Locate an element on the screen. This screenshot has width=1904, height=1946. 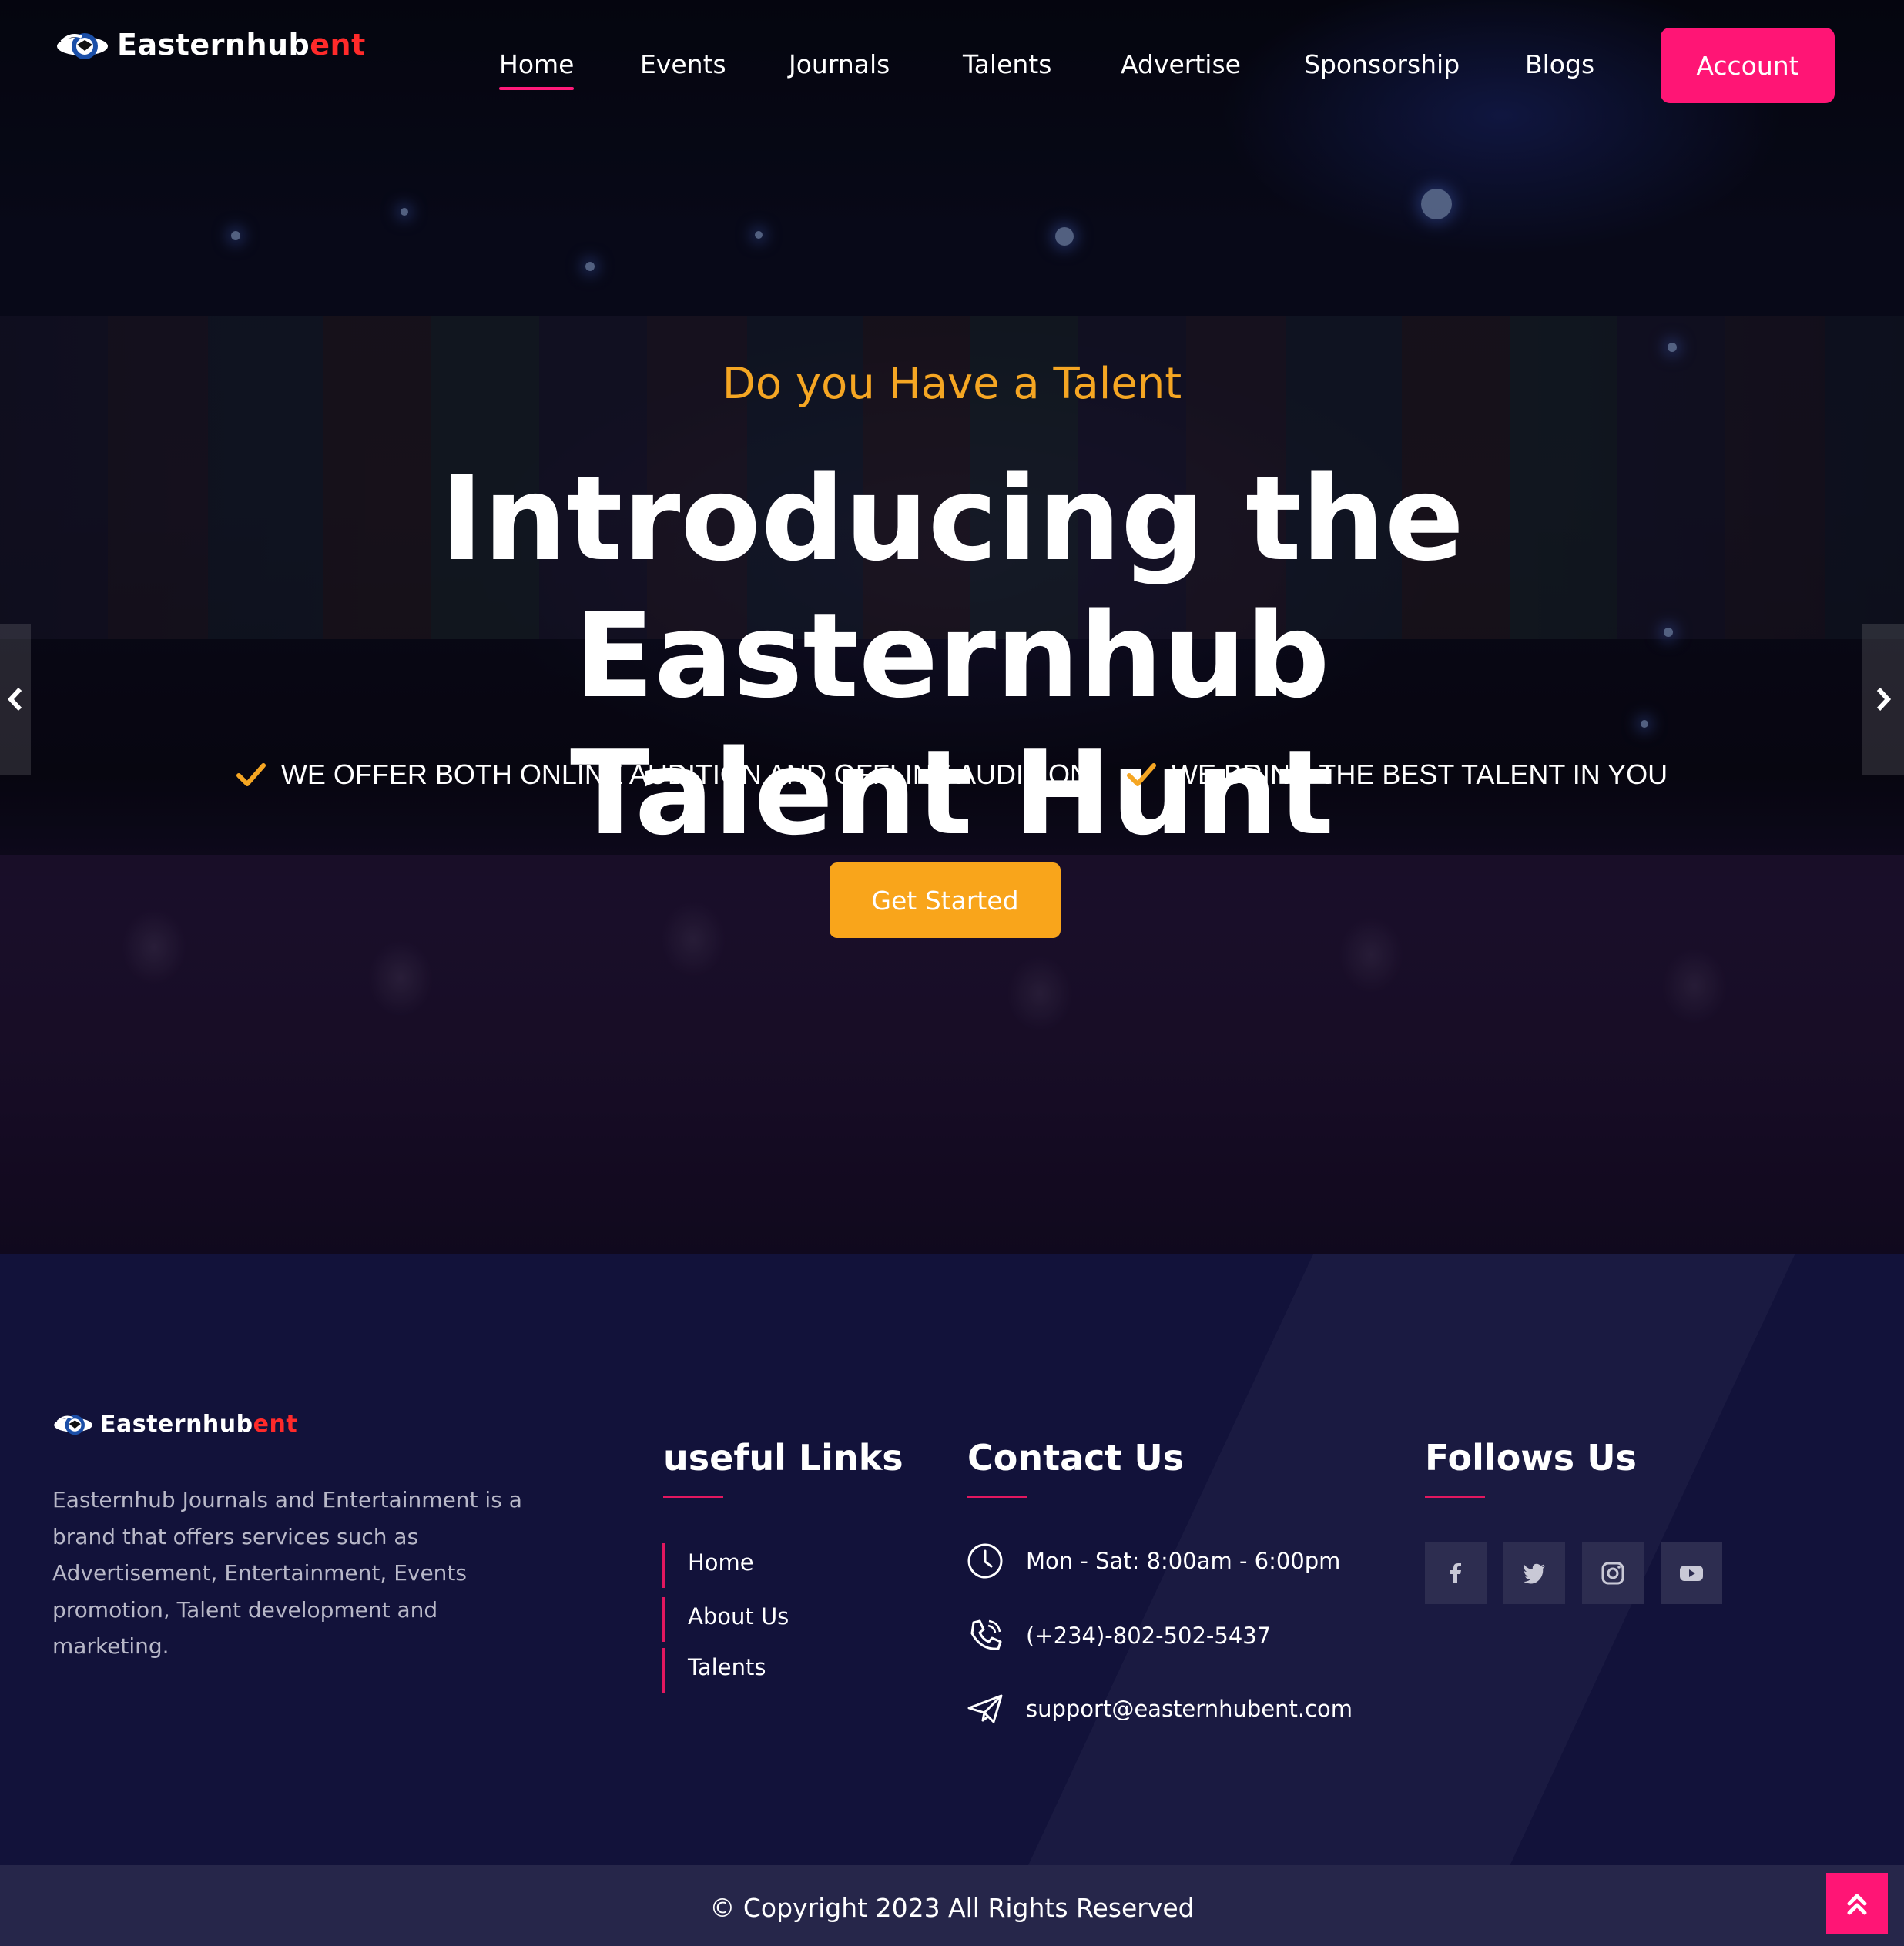
feature-text: WE BRING THE BEST TALENT IN YOU is located at coordinates (1419, 774).